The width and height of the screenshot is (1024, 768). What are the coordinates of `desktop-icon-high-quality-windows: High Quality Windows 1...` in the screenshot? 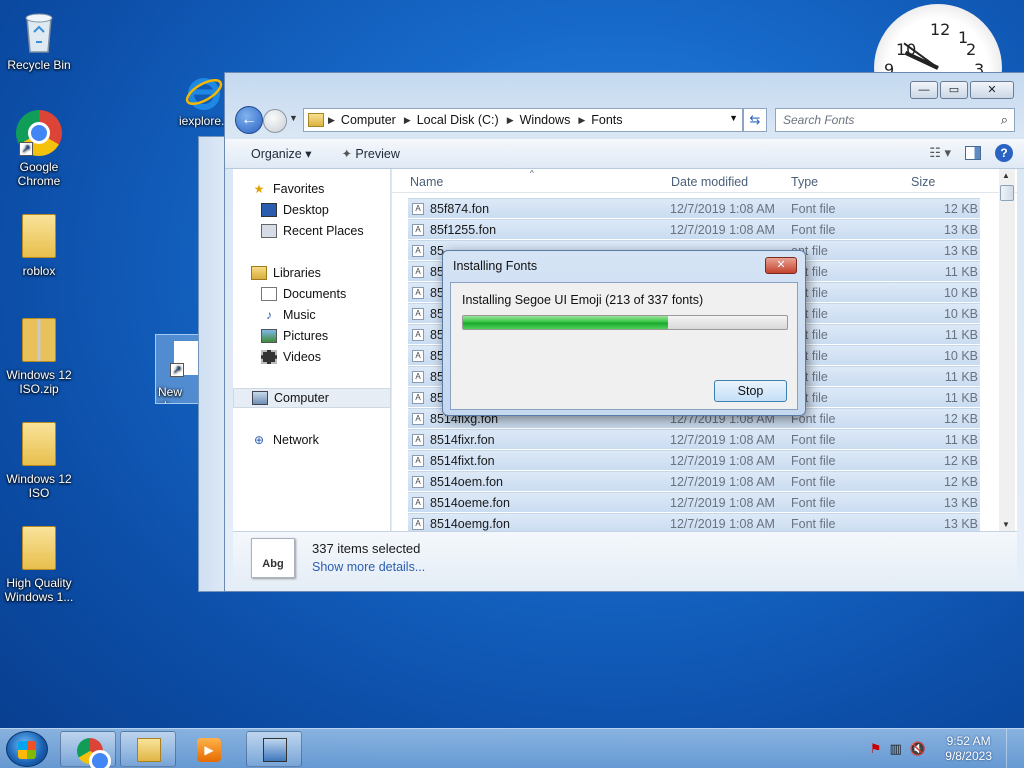 It's located at (39, 565).